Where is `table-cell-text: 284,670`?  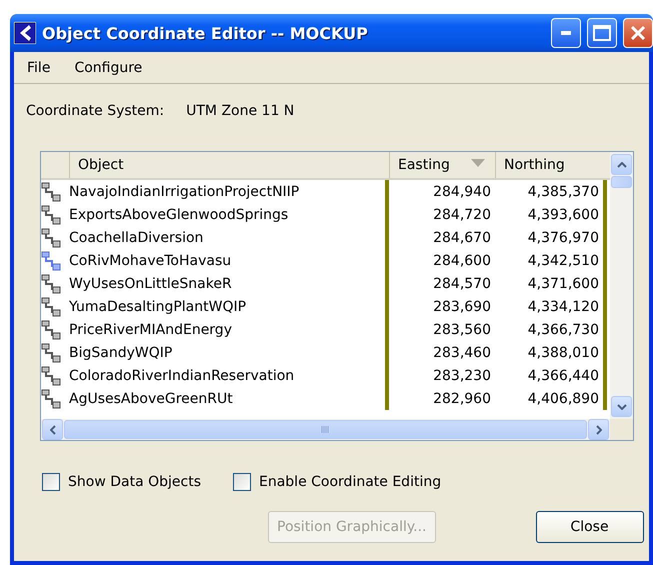 table-cell-text: 284,670 is located at coordinates (462, 238).